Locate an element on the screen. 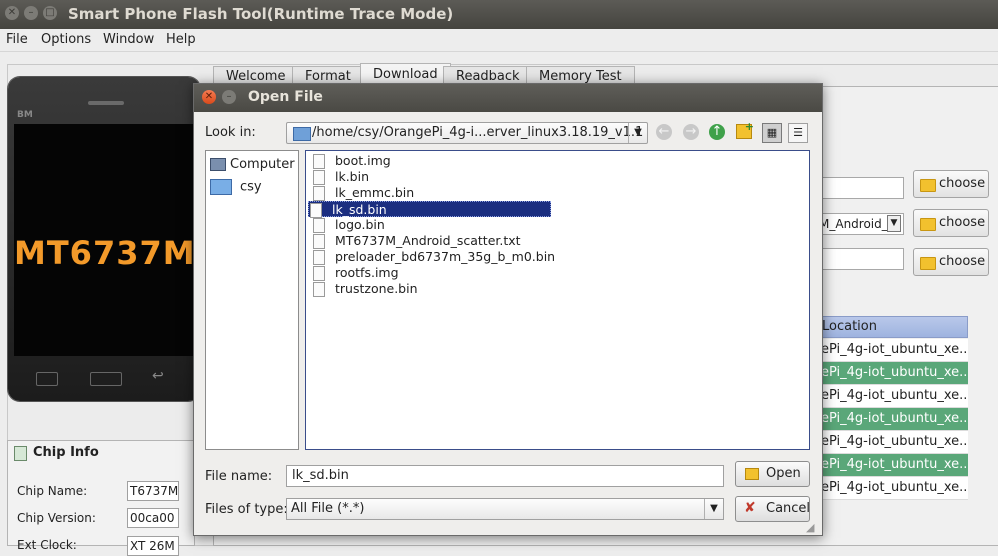 Image resolution: width=998 pixels, height=556 pixels. forward-icon: → is located at coordinates (691, 132).